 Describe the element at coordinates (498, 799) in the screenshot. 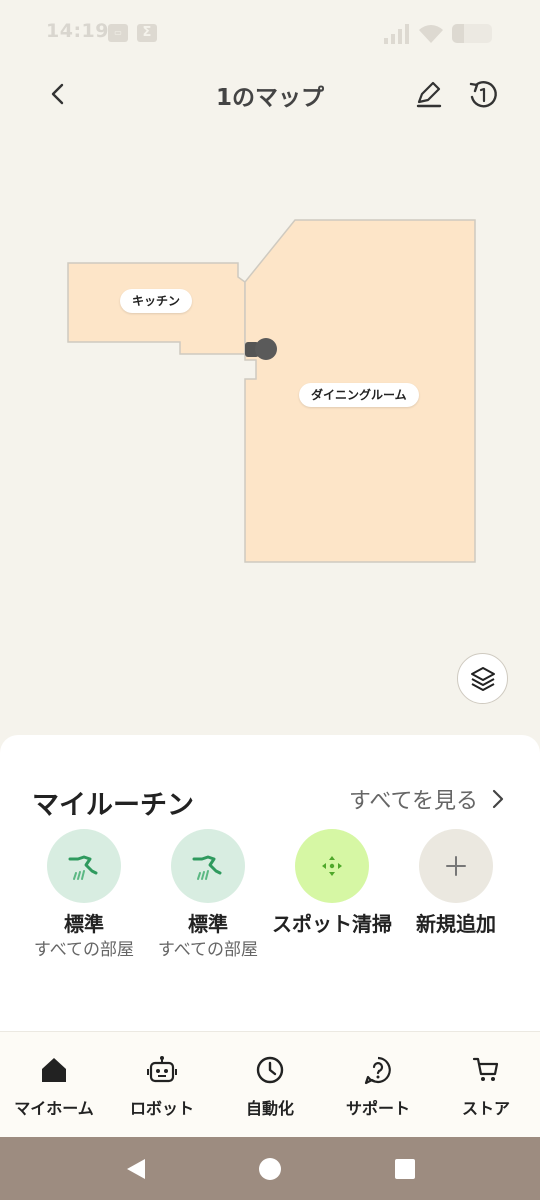

I see `chevron-right-icon` at that location.